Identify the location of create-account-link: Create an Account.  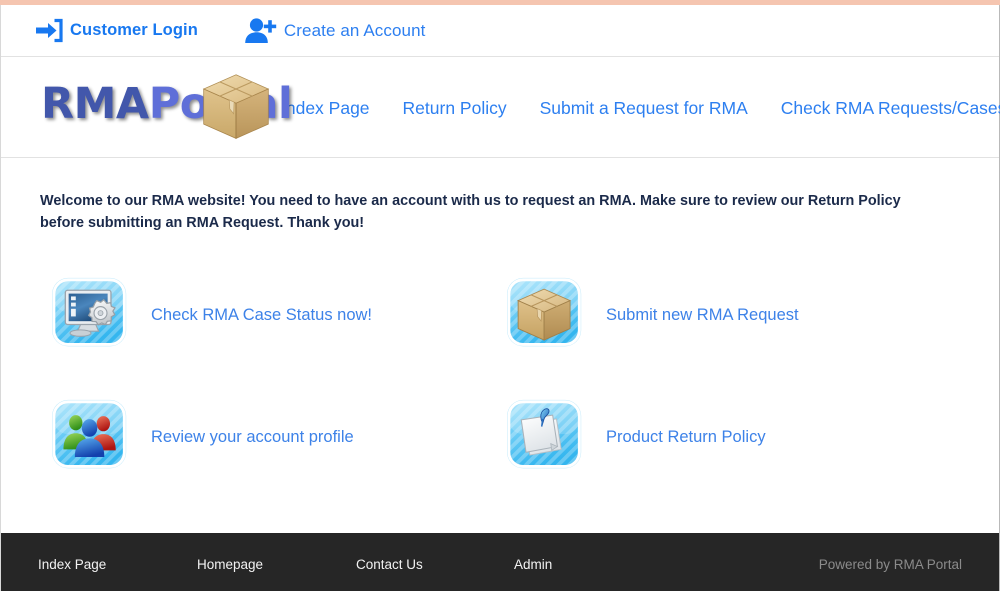
(334, 31).